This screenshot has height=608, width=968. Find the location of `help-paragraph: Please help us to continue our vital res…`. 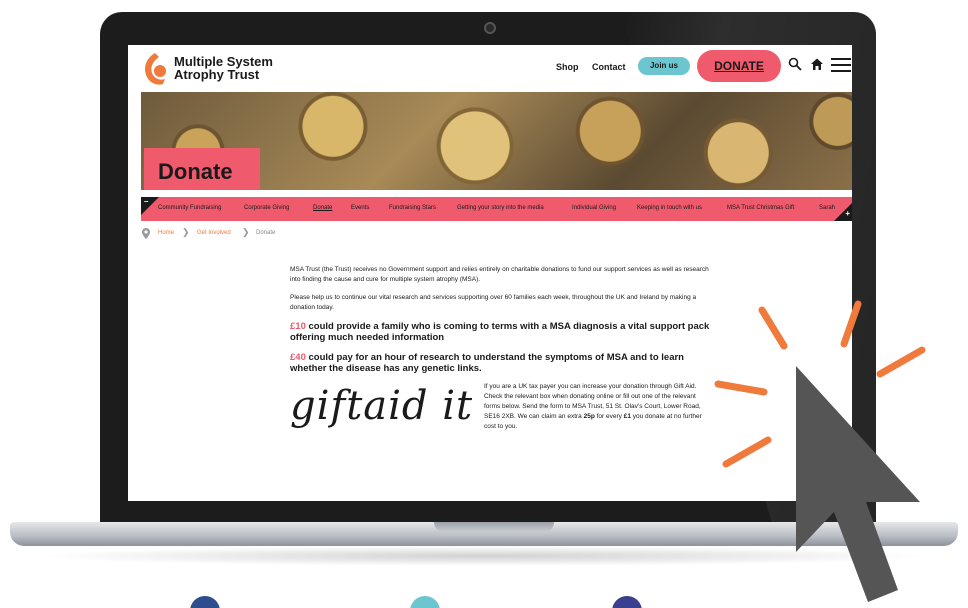

help-paragraph: Please help us to continue our vital res… is located at coordinates (493, 302).